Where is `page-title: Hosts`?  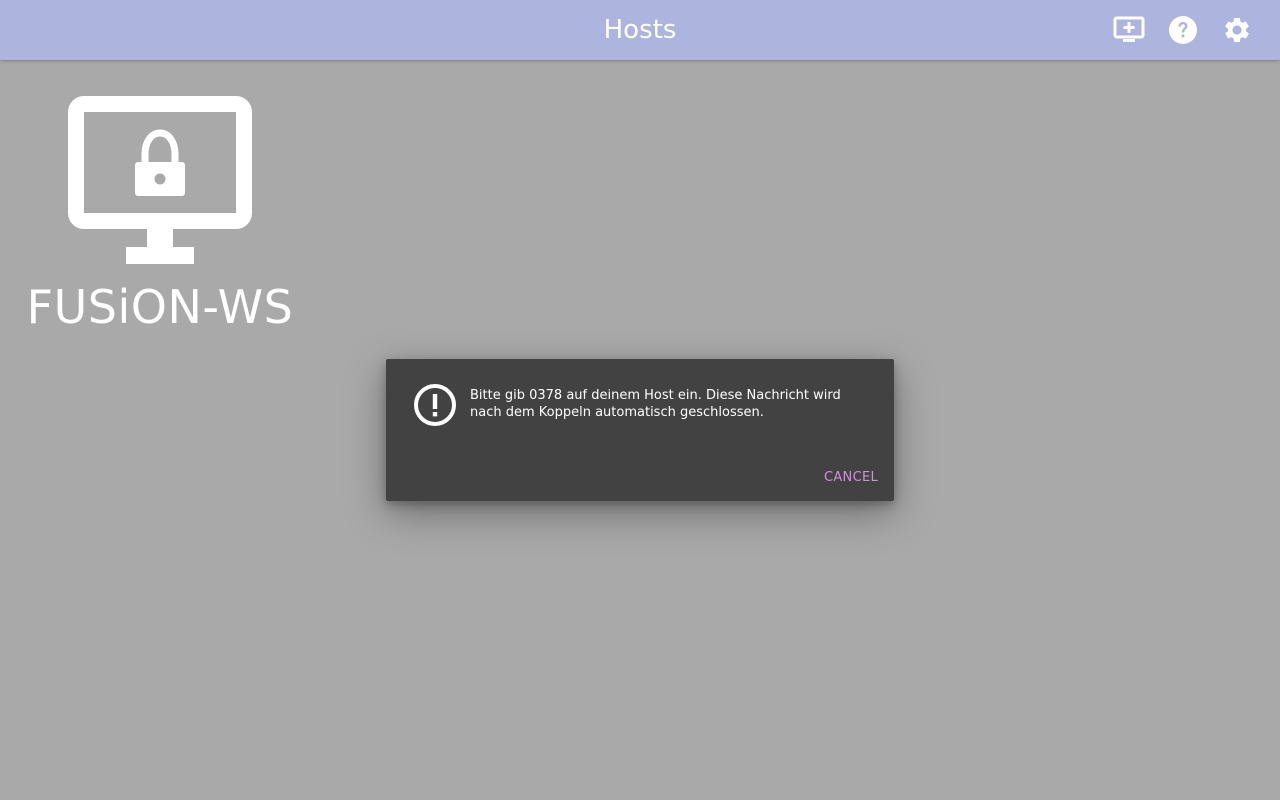
page-title: Hosts is located at coordinates (640, 30).